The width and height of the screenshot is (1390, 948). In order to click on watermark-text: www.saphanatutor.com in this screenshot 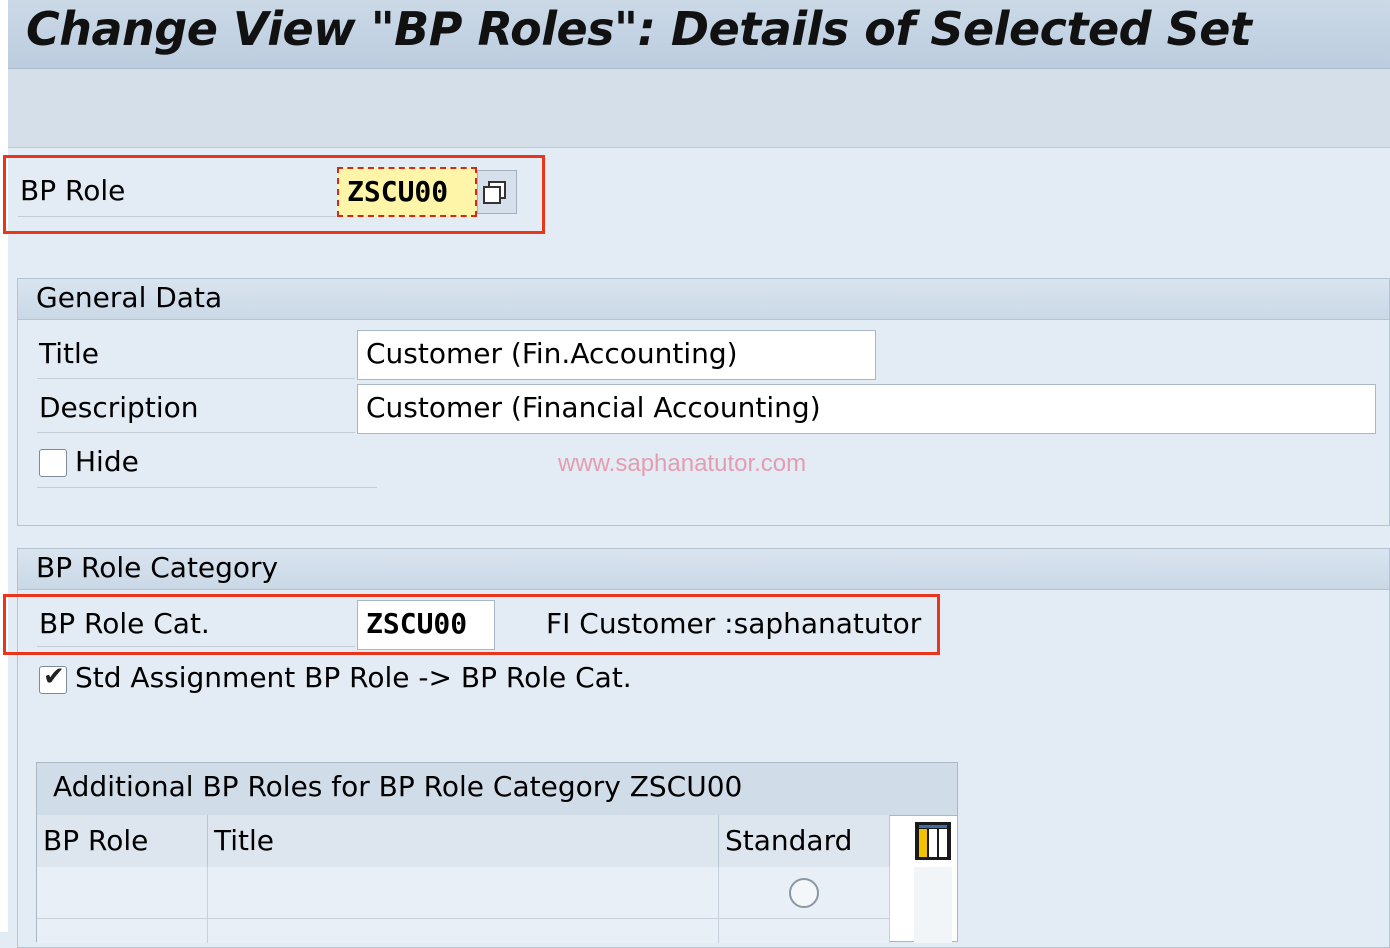, I will do `click(682, 463)`.